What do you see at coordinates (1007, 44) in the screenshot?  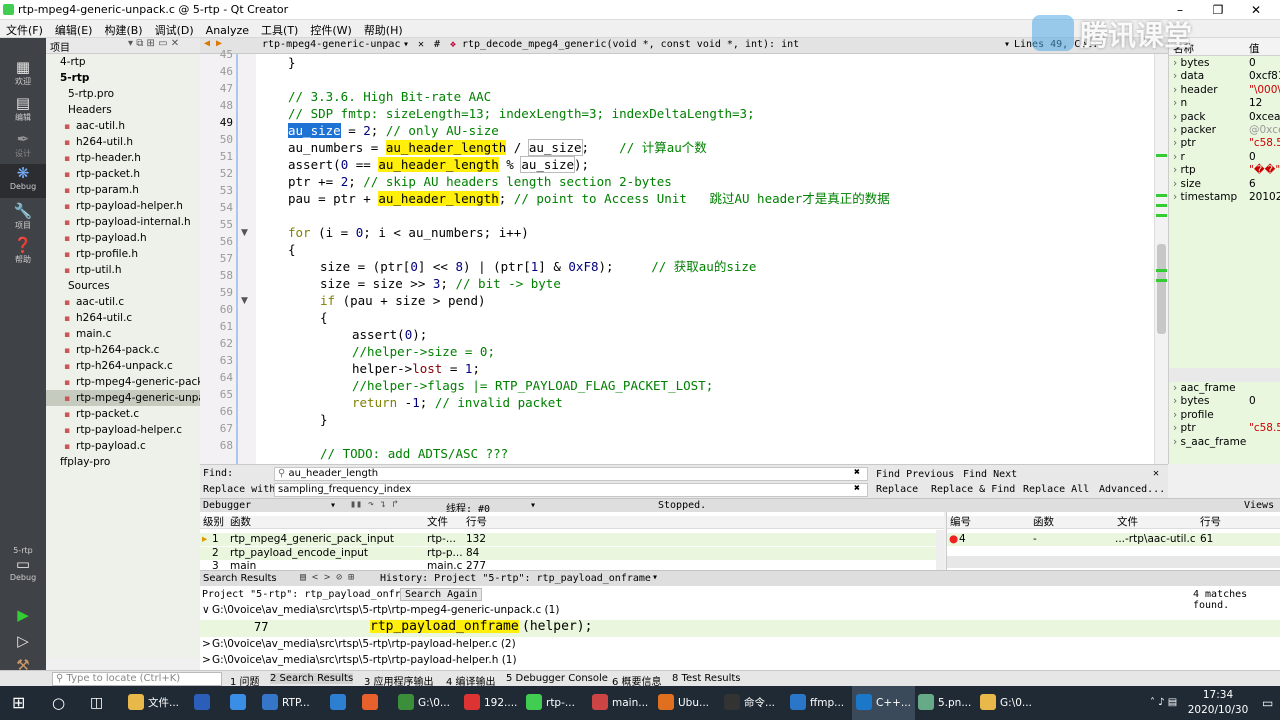 I see `symbol-dropdown-icon: ▾` at bounding box center [1007, 44].